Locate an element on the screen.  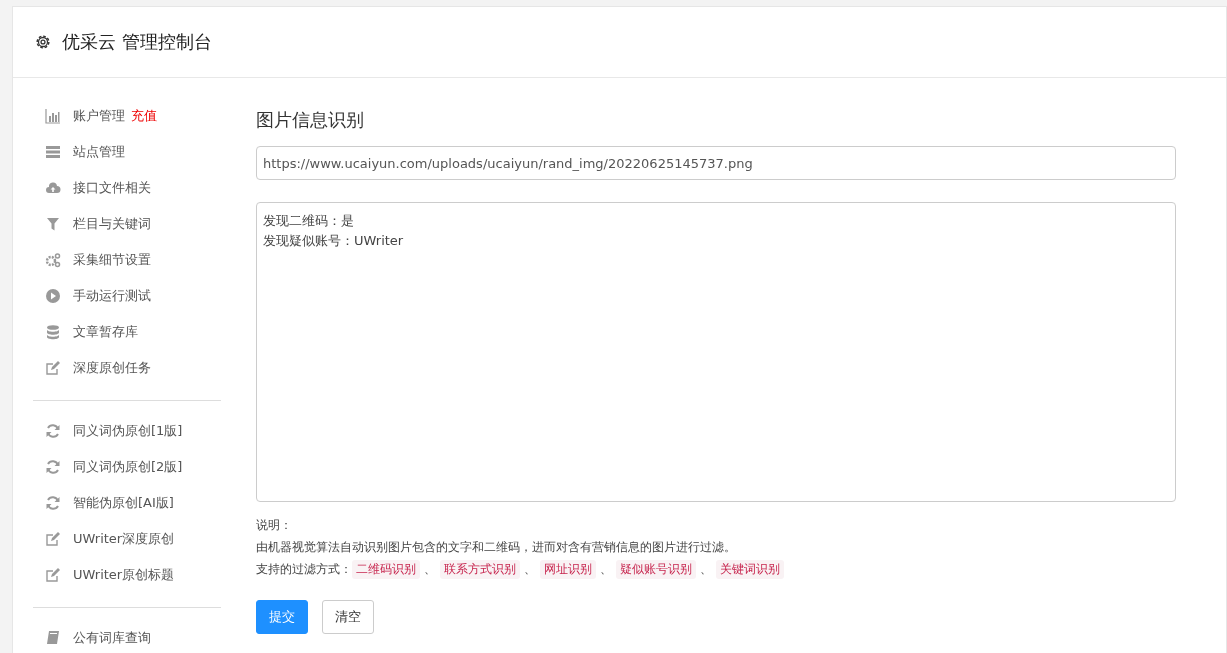
sidebar-item: 采集细节设置 is located at coordinates (127, 260).